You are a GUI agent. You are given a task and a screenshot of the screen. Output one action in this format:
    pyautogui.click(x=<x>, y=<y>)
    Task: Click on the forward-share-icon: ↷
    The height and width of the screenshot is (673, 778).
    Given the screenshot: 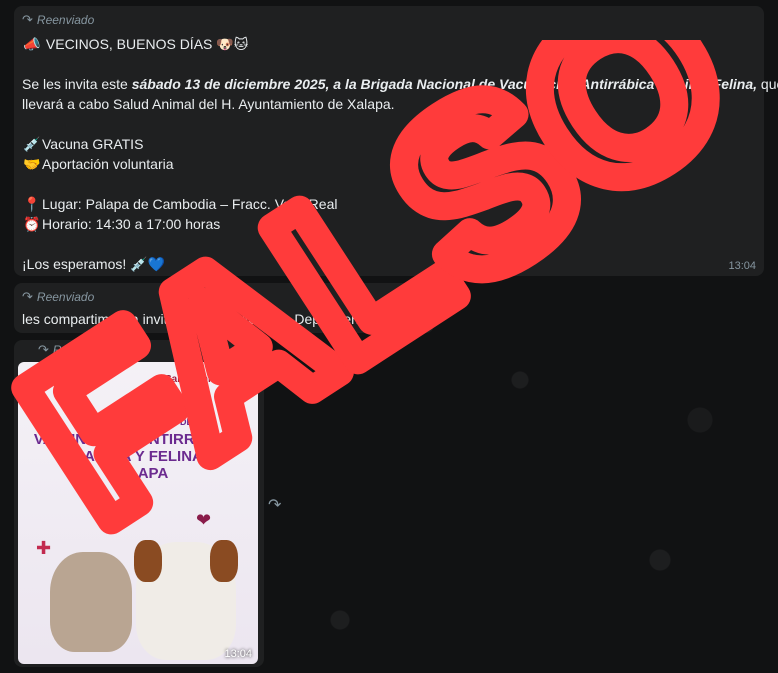 What is the action you would take?
    pyautogui.click(x=274, y=505)
    